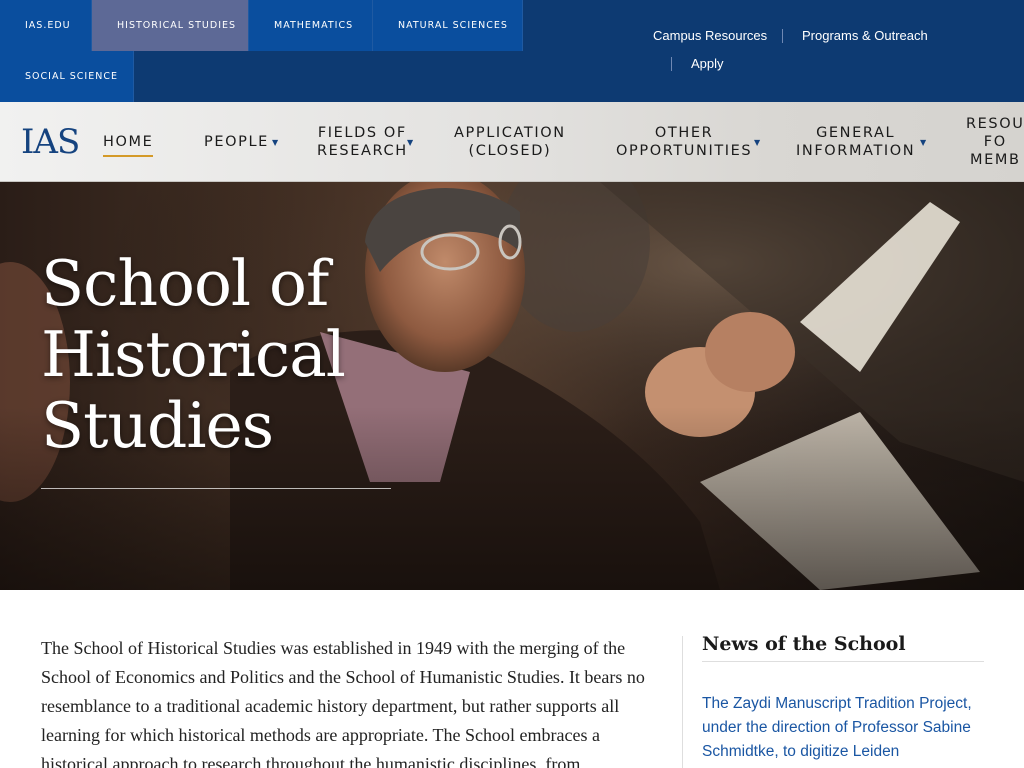 The width and height of the screenshot is (1024, 768). Describe the element at coordinates (865, 35) in the screenshot. I see `programs-outreach-link: Programs & Outreach` at that location.